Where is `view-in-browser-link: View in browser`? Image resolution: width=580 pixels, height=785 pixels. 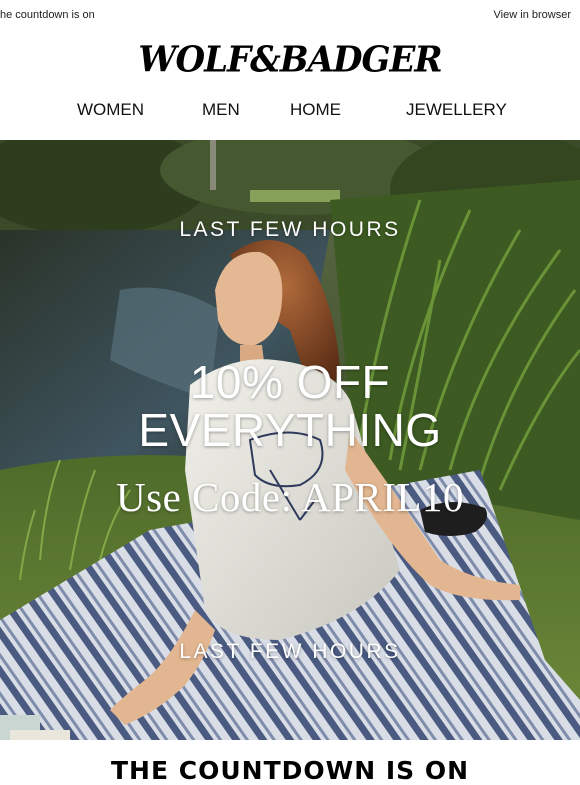
view-in-browser-link: View in browser is located at coordinates (532, 15).